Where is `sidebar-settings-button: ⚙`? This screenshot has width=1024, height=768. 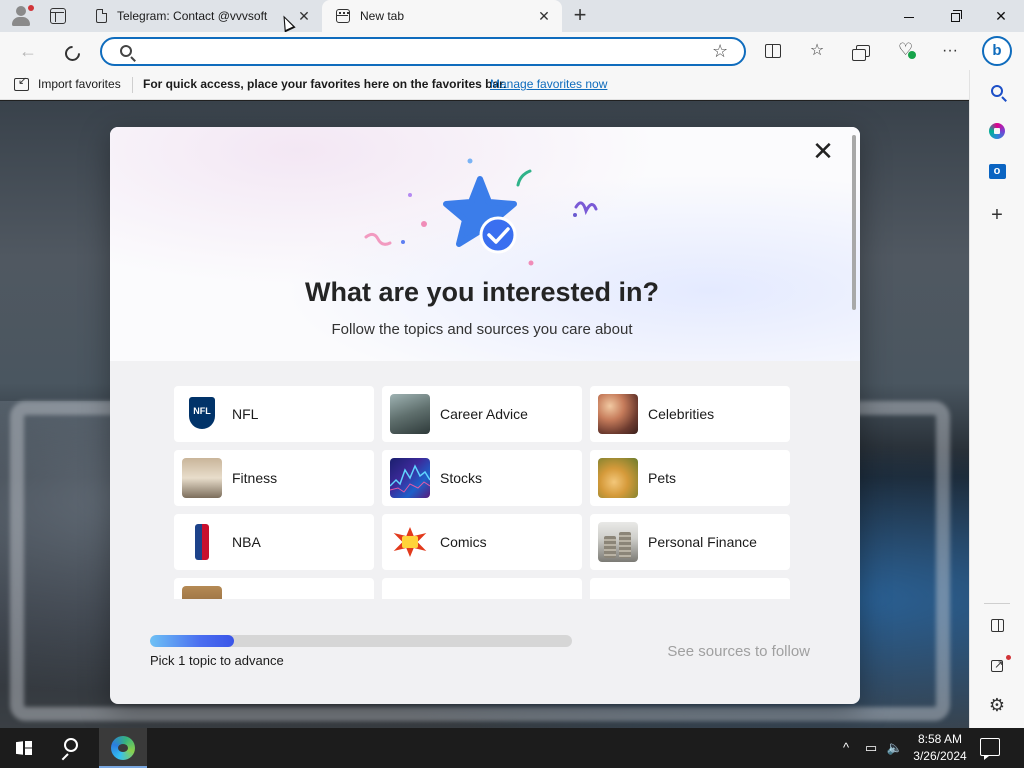
sidebar-settings-button: ⚙ is located at coordinates (997, 705).